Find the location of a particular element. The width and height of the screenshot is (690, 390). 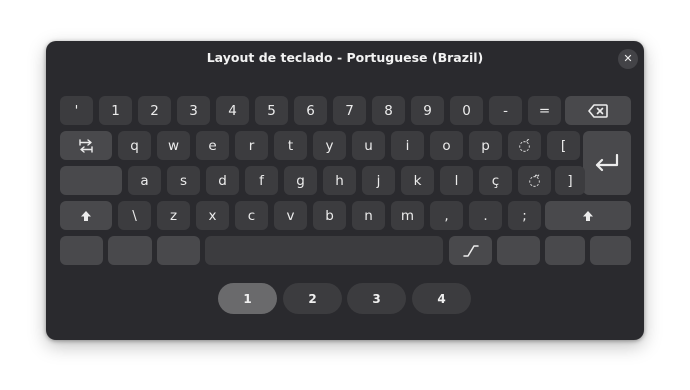

key-f: f is located at coordinates (261, 180).